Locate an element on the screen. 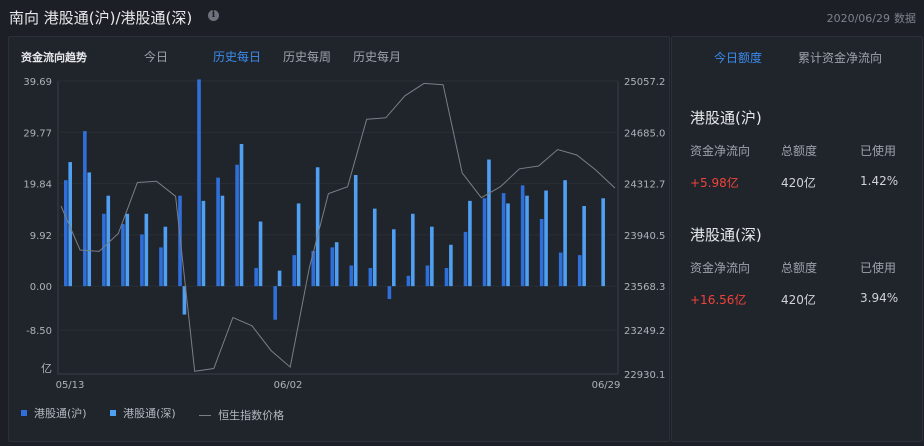 The height and width of the screenshot is (446, 924). x-tick-label: 06/02 is located at coordinates (288, 385).